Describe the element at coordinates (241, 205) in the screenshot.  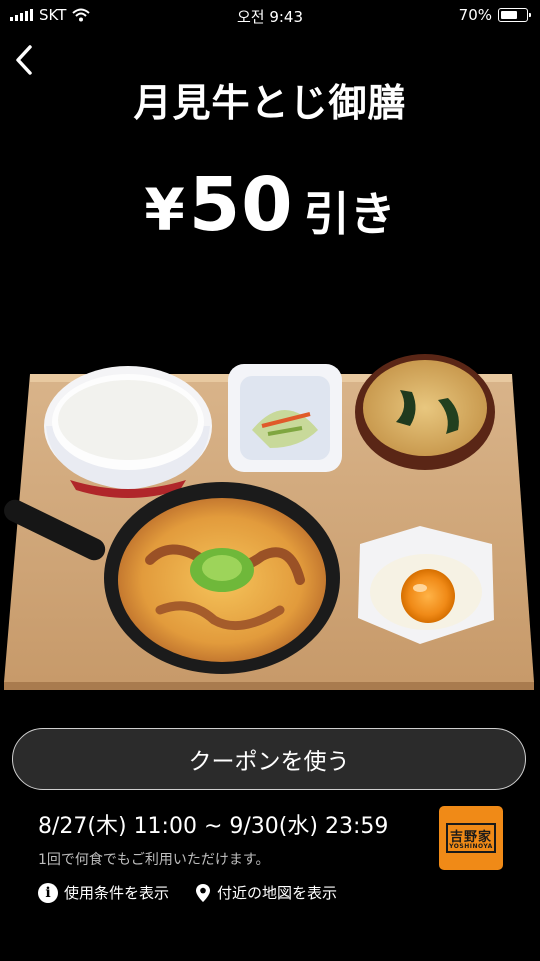
I see `discount-amount: 50` at that location.